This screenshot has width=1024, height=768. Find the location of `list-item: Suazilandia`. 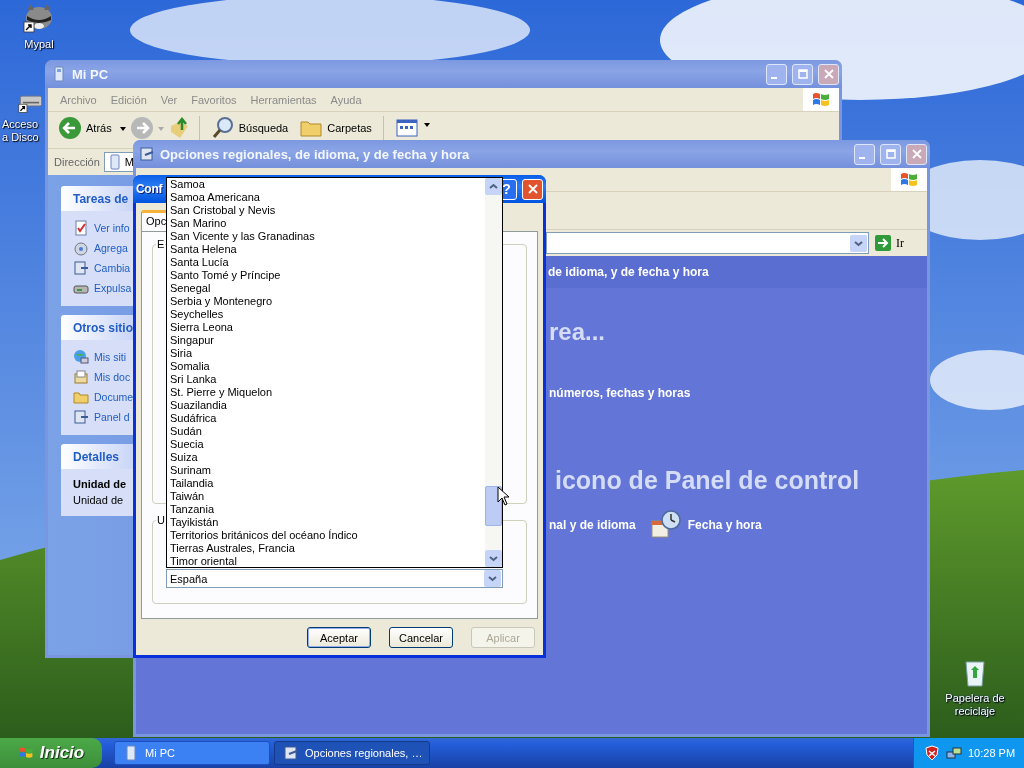

list-item: Suazilandia is located at coordinates (327, 405).